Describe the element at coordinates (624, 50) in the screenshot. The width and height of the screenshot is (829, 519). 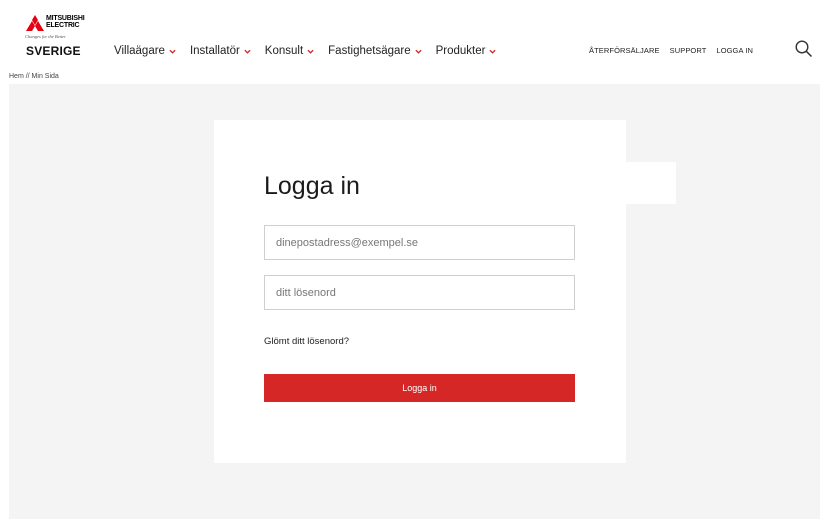
I see `utility-link-aterforsaljare: ÅTERFÖRSÄLJARE` at that location.